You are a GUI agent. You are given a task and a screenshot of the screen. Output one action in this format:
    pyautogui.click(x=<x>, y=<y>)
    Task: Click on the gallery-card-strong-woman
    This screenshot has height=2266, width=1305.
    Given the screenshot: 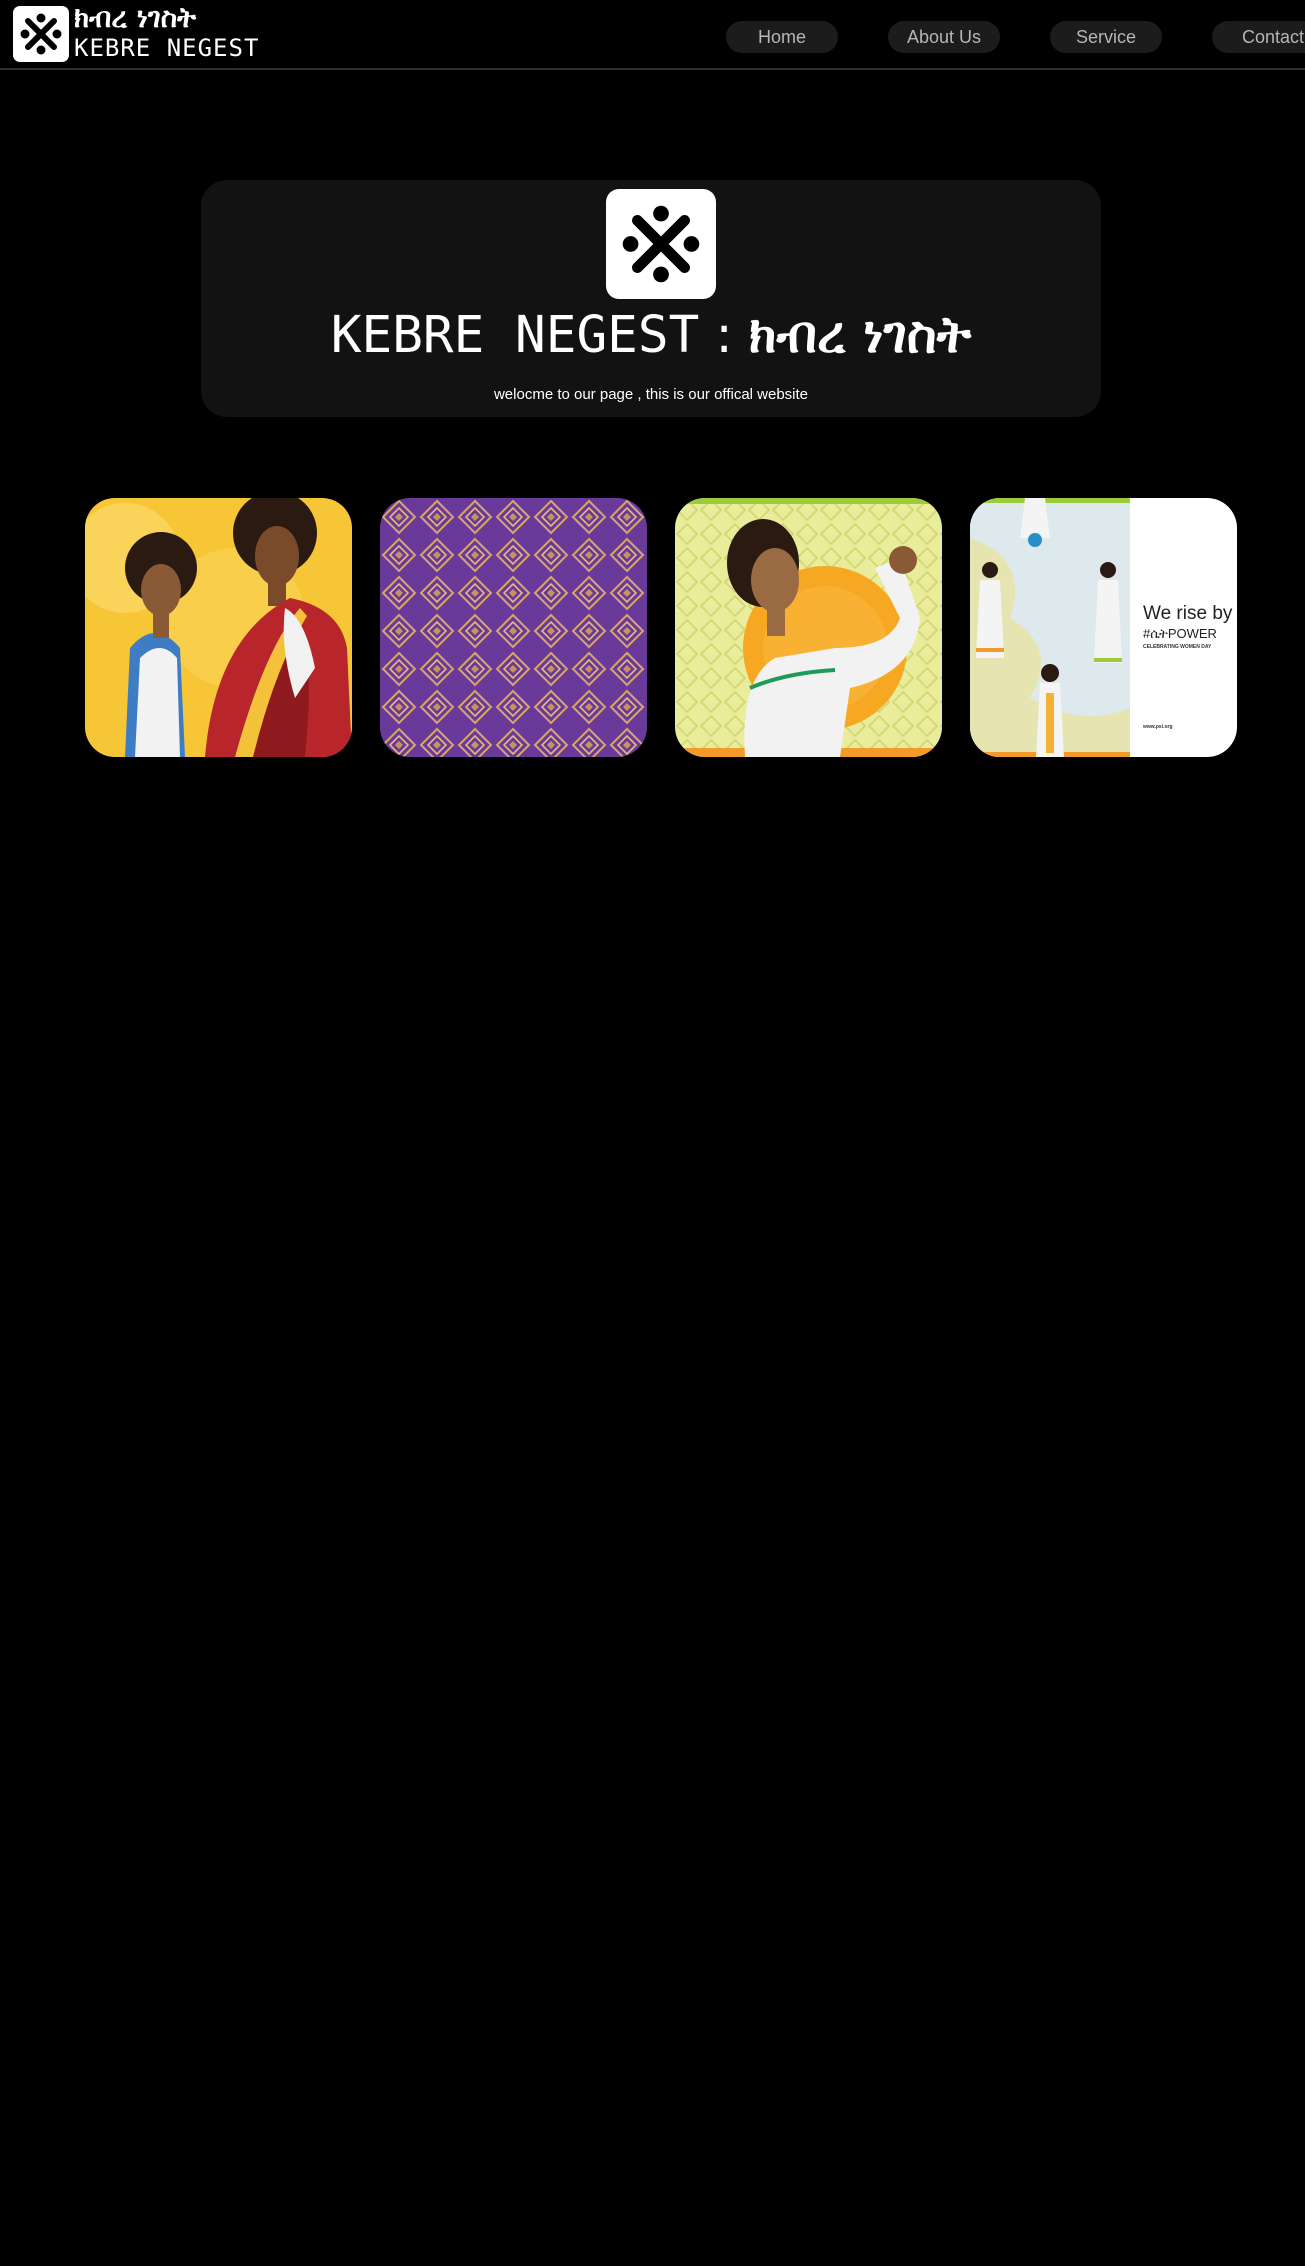 What is the action you would take?
    pyautogui.click(x=808, y=627)
    